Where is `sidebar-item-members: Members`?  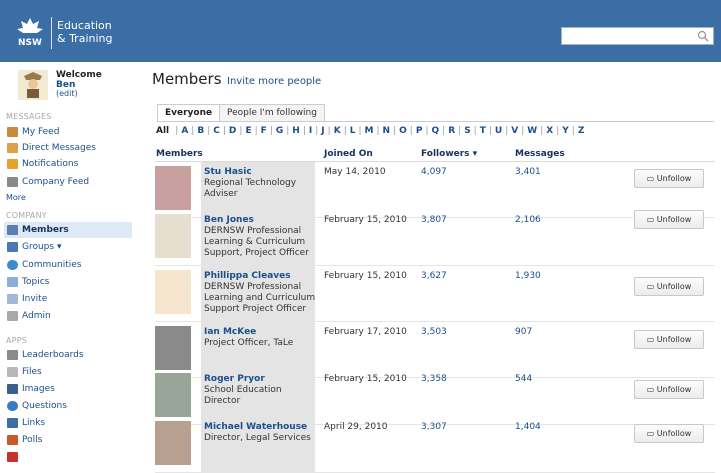
sidebar-item-members: Members is located at coordinates (68, 230).